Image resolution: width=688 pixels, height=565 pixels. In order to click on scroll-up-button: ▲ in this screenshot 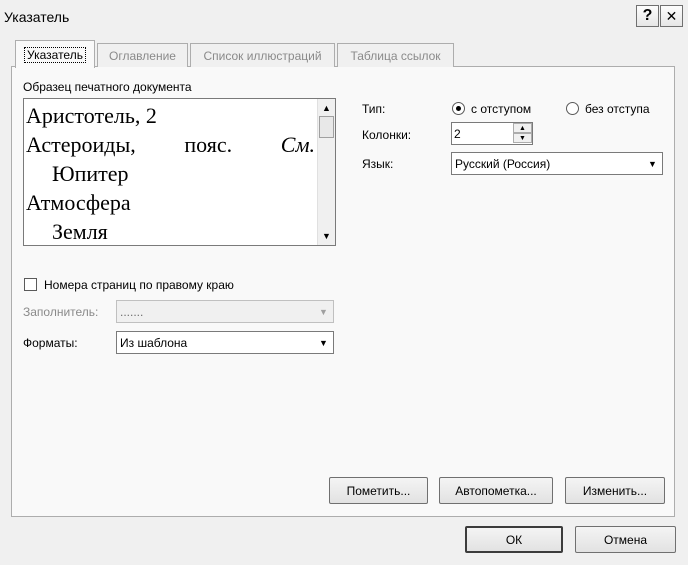, I will do `click(326, 107)`.